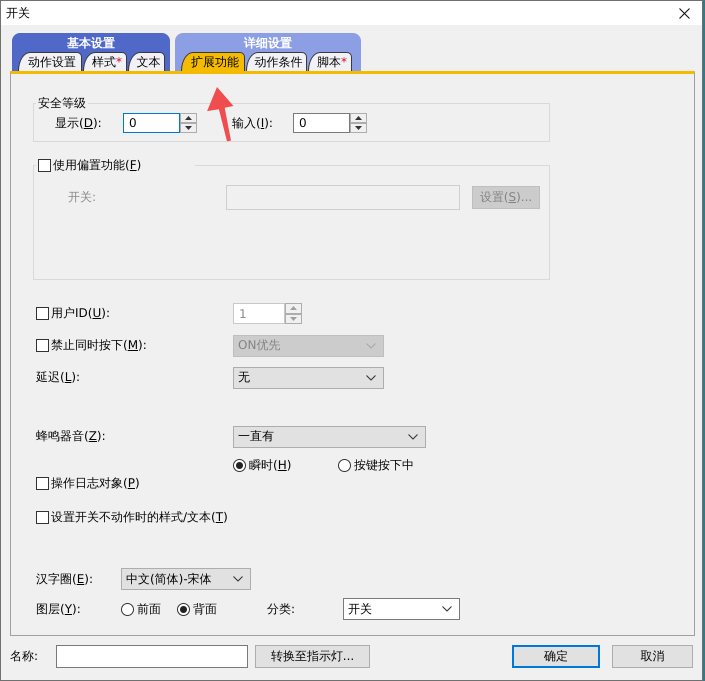  Describe the element at coordinates (18, 13) in the screenshot. I see `window-title: 开关` at that location.